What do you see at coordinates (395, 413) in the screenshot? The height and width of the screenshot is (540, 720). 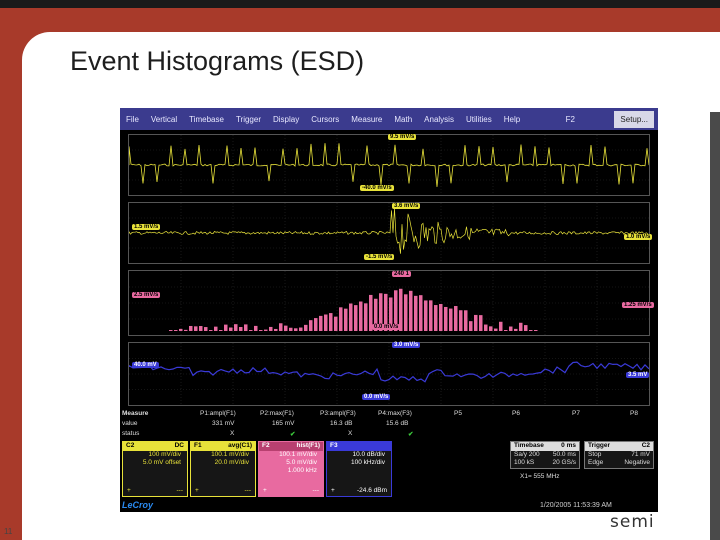 I see `measure-col-p4: P4:max(F3)` at bounding box center [395, 413].